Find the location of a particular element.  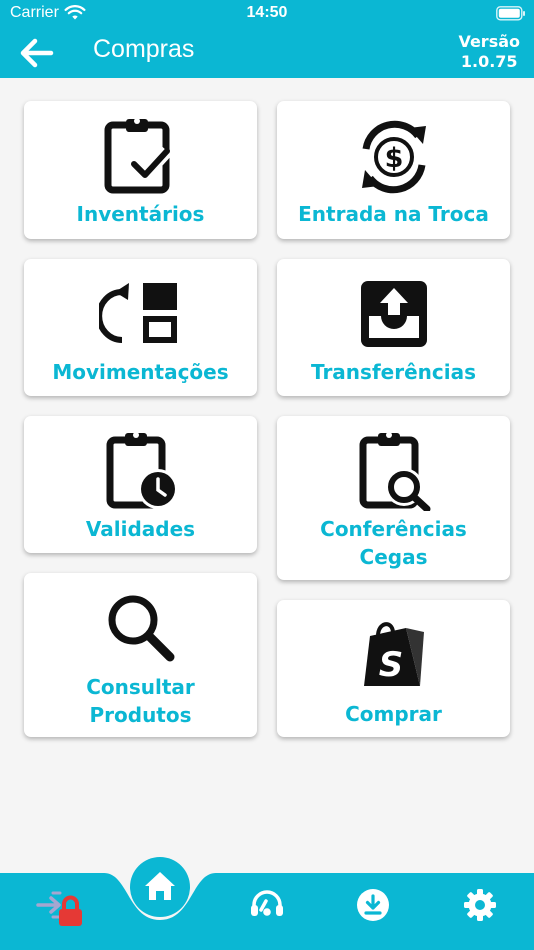

settings-button is located at coordinates (480, 905).